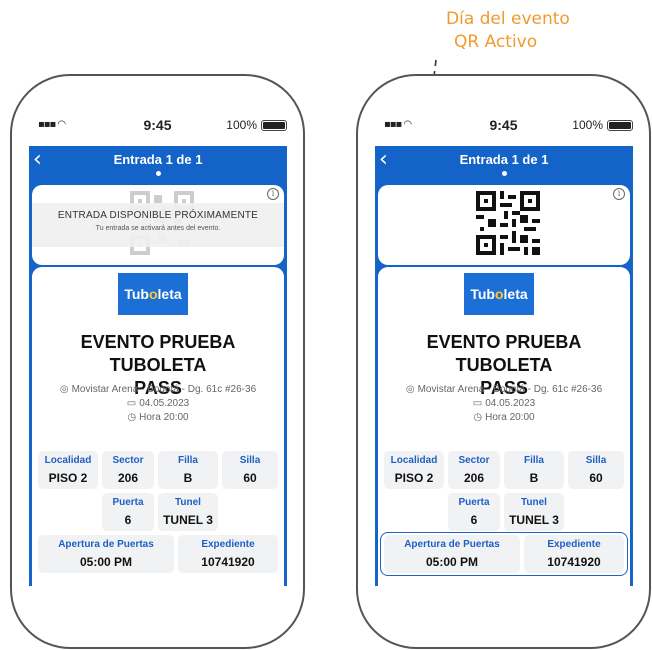  I want to click on expediente-cell: Expediente 10741920, so click(228, 554).